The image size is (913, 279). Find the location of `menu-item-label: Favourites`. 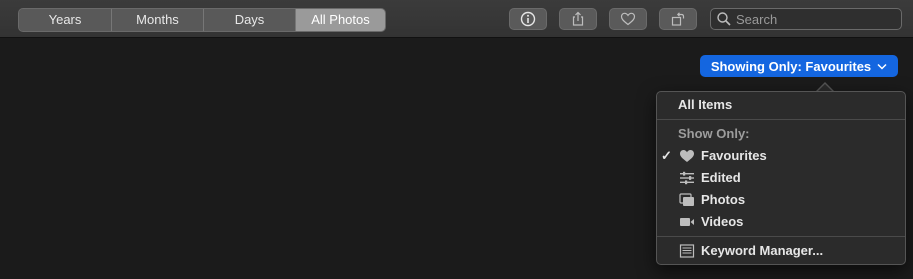

menu-item-label: Favourites is located at coordinates (734, 155).